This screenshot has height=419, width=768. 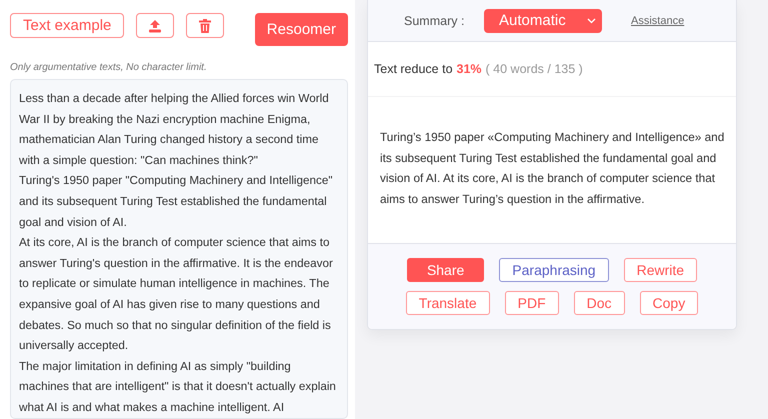 I want to click on input-paragraph: At its core, AI is the branch of computer science that aims to answer Turing's question in the affirmative. It is the endeavor to replicate or simulate human intelligence in machines. The expansive goal of AI has given rise to many questions and debates. So much so that no singular definition of the field is universally accepted., so click(x=176, y=294).